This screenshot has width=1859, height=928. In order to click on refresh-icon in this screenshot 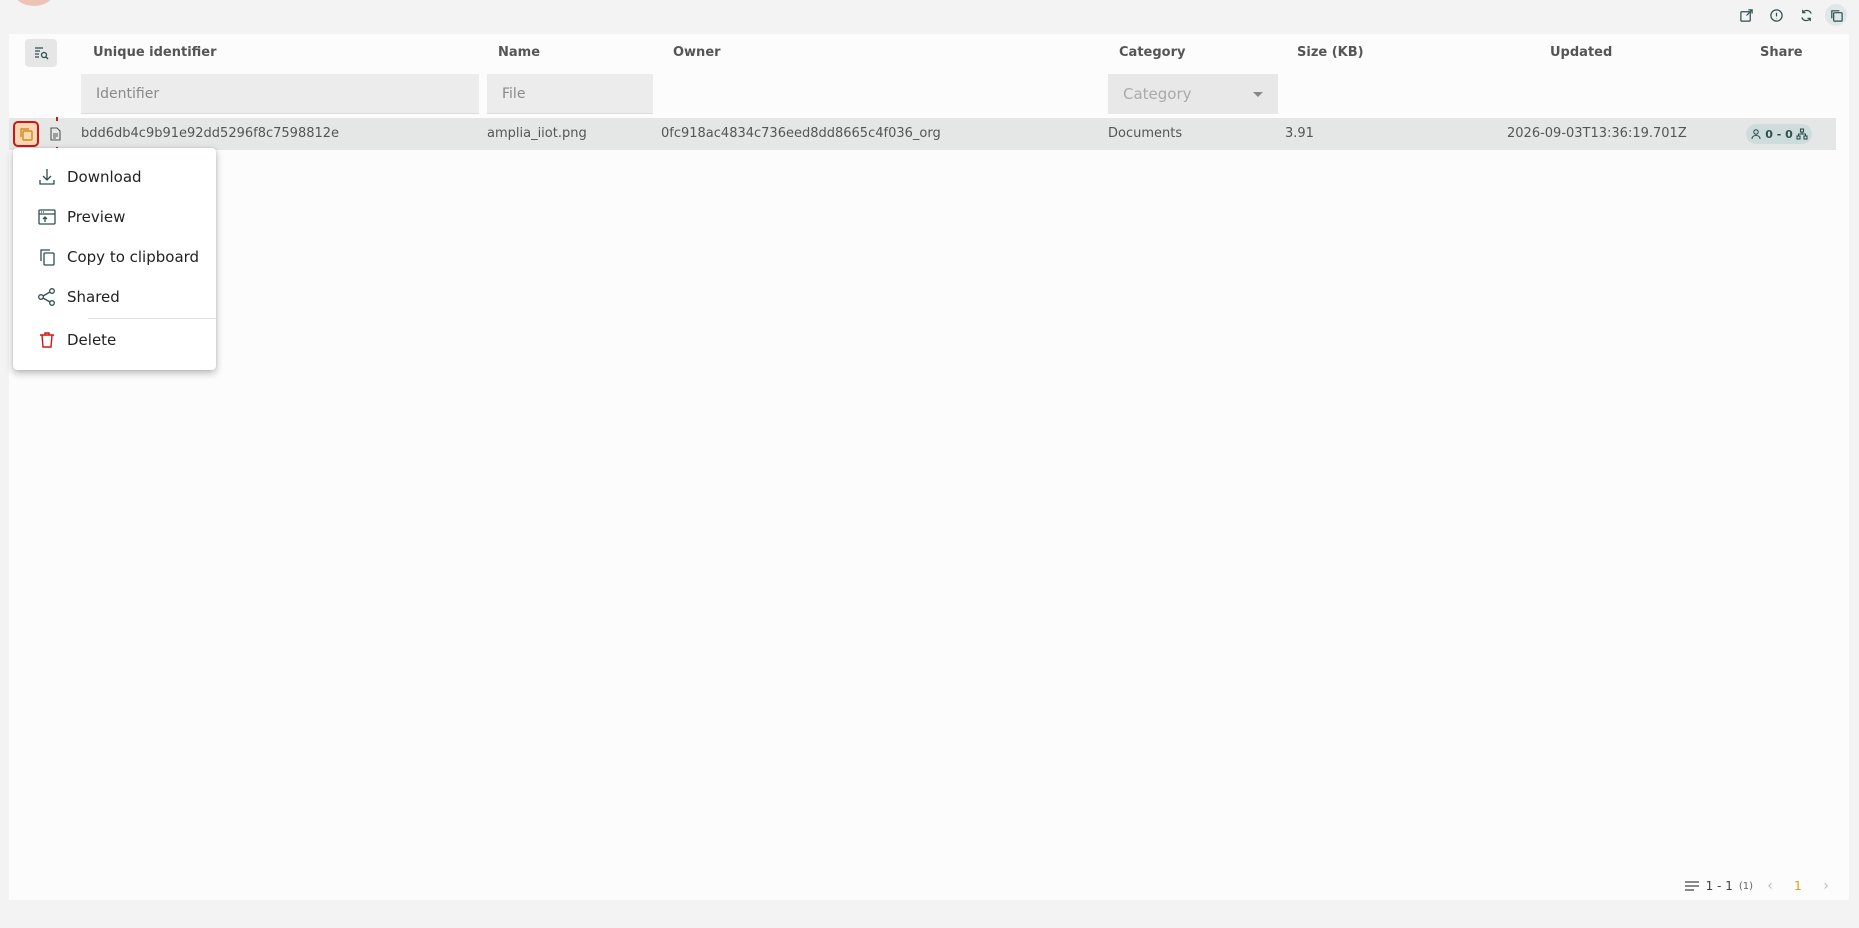, I will do `click(1806, 15)`.